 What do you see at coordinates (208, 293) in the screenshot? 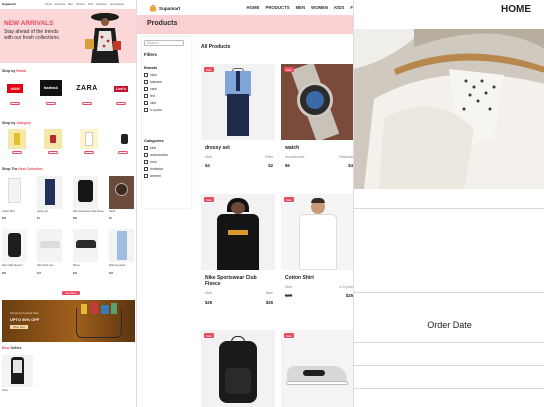
I see `product-category: Kids` at bounding box center [208, 293].